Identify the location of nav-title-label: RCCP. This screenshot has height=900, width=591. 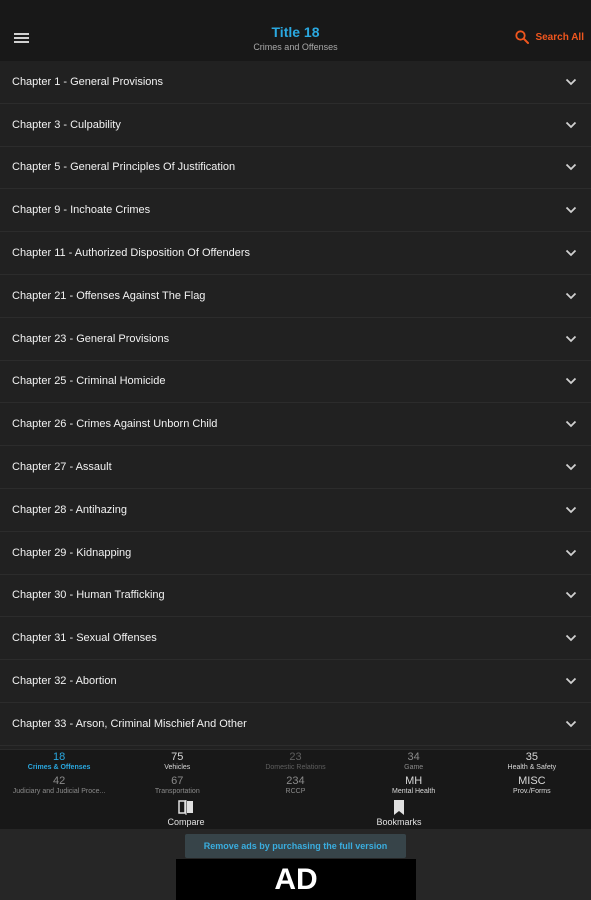
(295, 791).